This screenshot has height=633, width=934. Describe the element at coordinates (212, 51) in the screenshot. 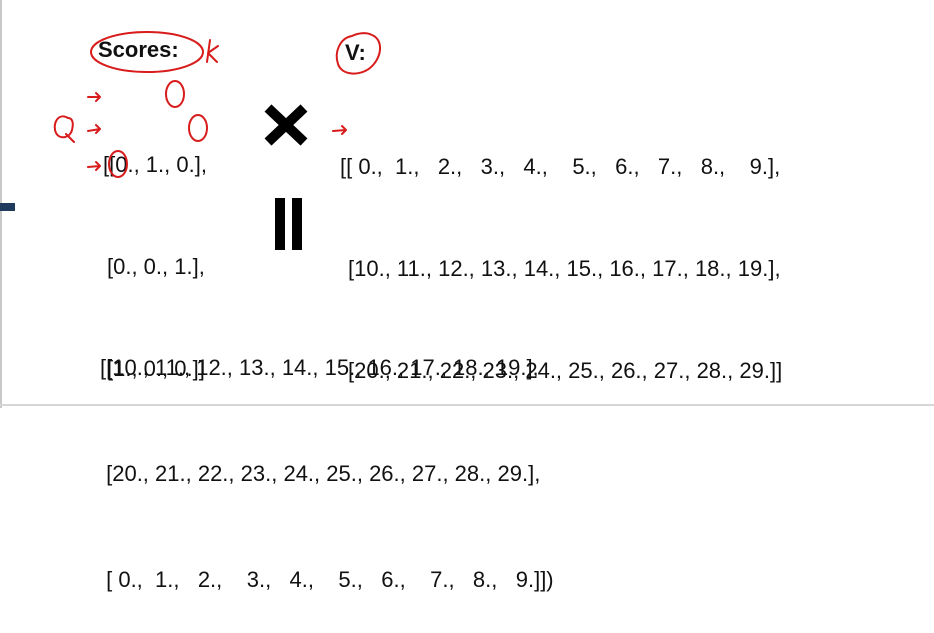

I see `k-mark` at that location.